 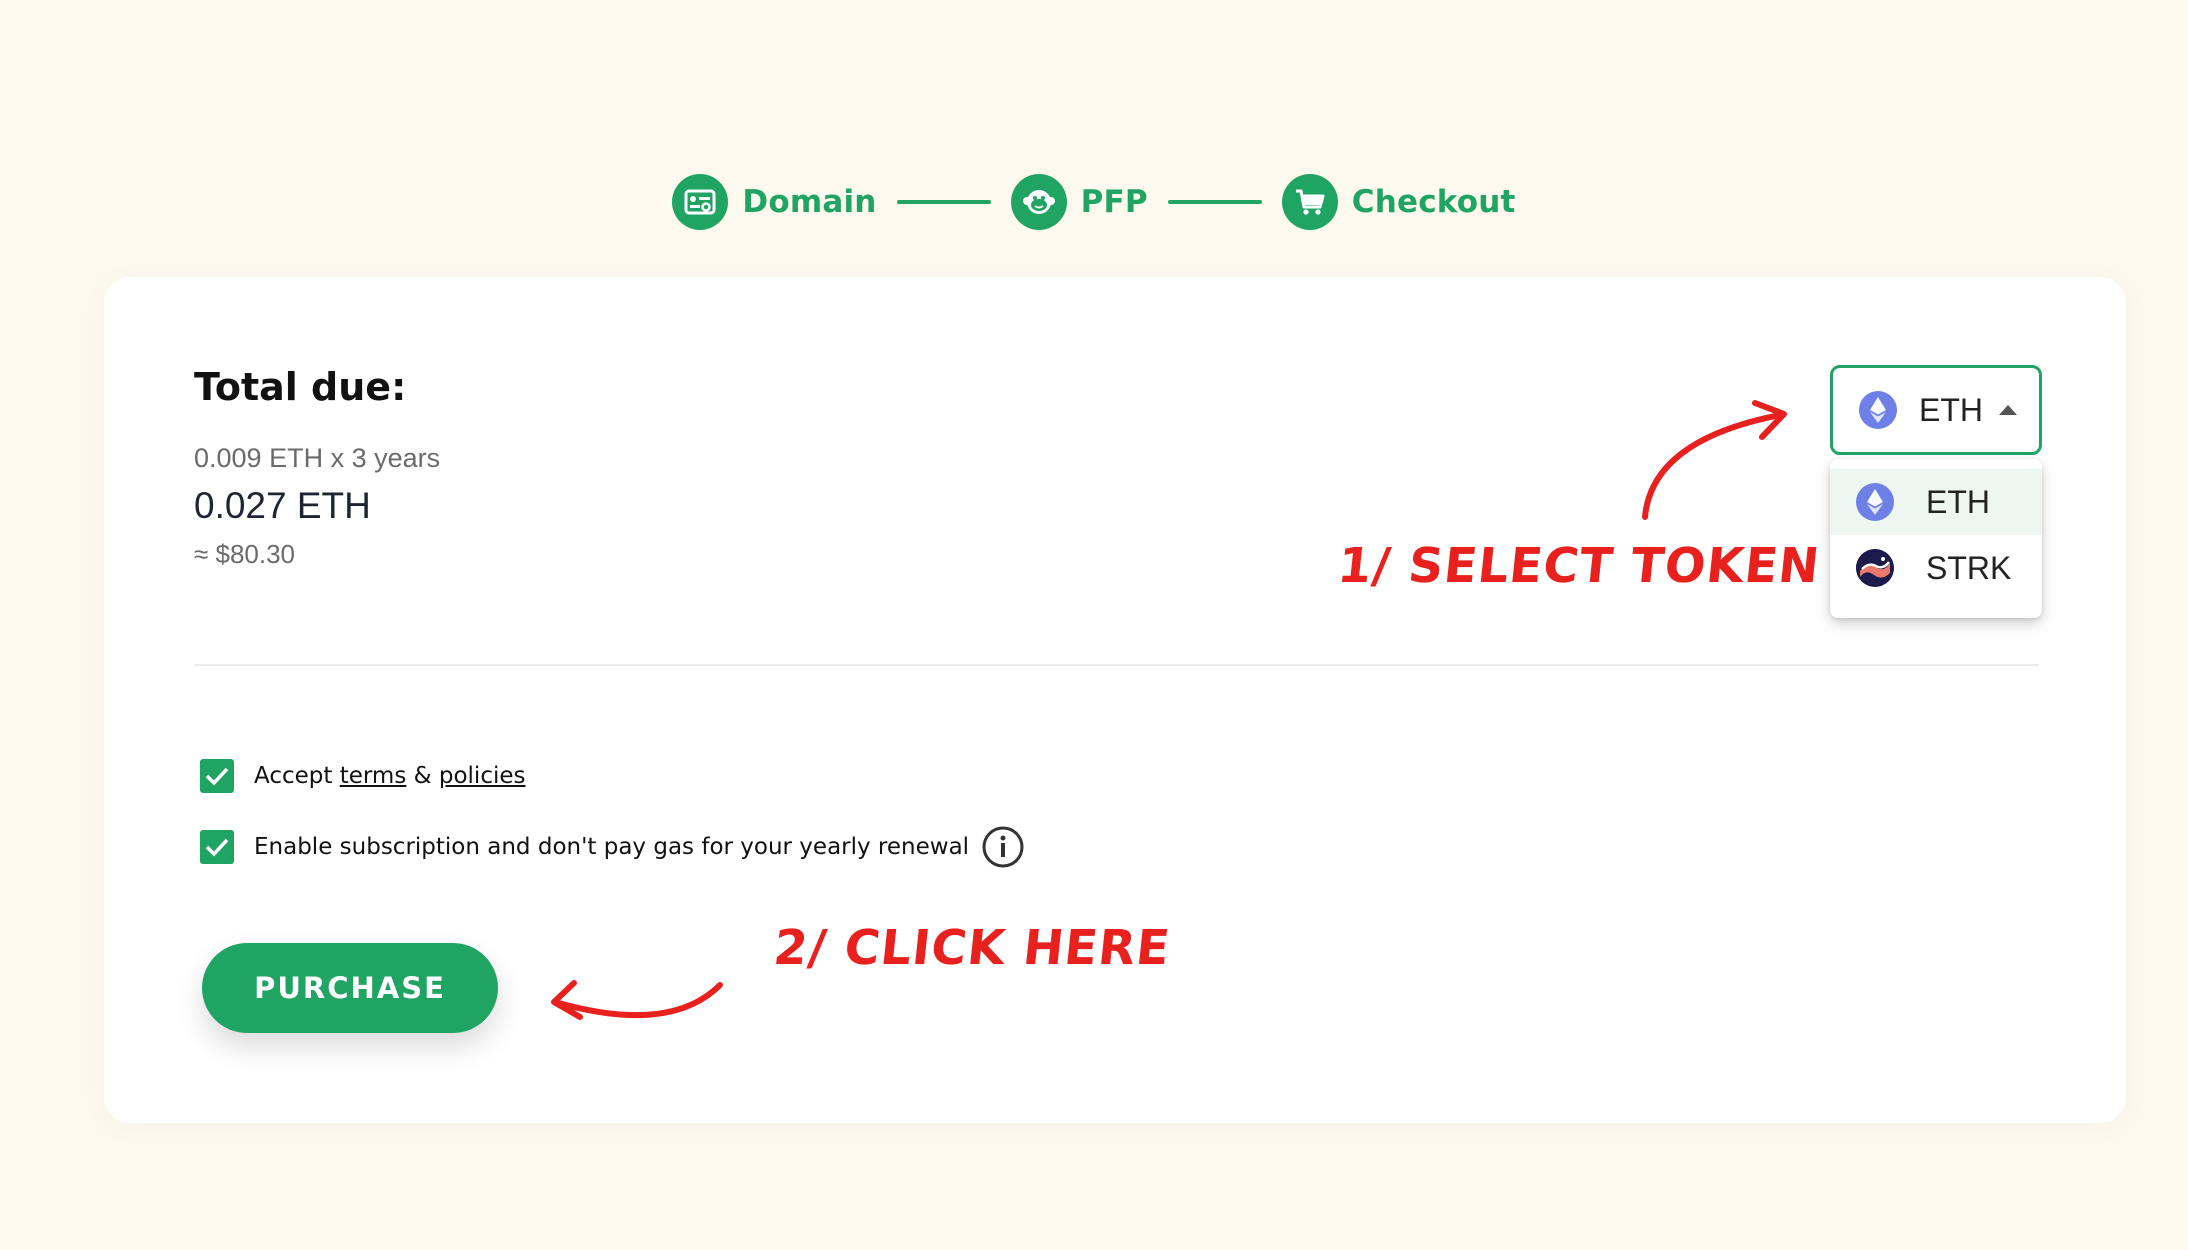 I want to click on arrow-to-purchase-button, so click(x=637, y=1000).